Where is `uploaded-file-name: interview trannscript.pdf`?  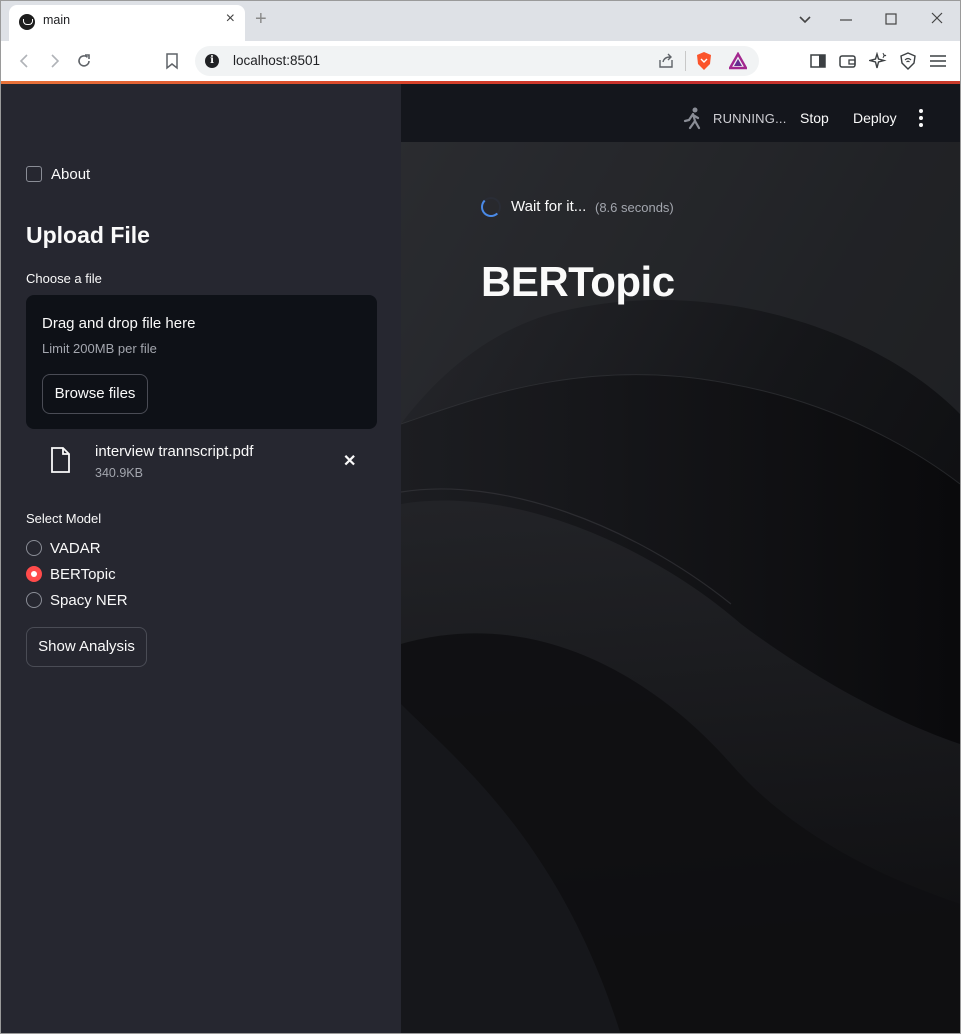
uploaded-file-name: interview trannscript.pdf is located at coordinates (174, 451).